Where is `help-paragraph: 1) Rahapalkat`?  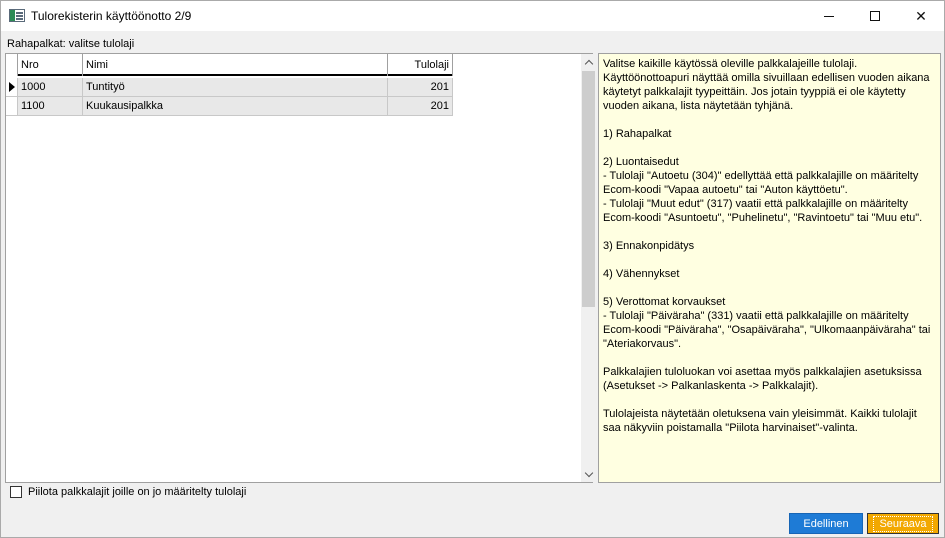 help-paragraph: 1) Rahapalkat is located at coordinates (637, 134).